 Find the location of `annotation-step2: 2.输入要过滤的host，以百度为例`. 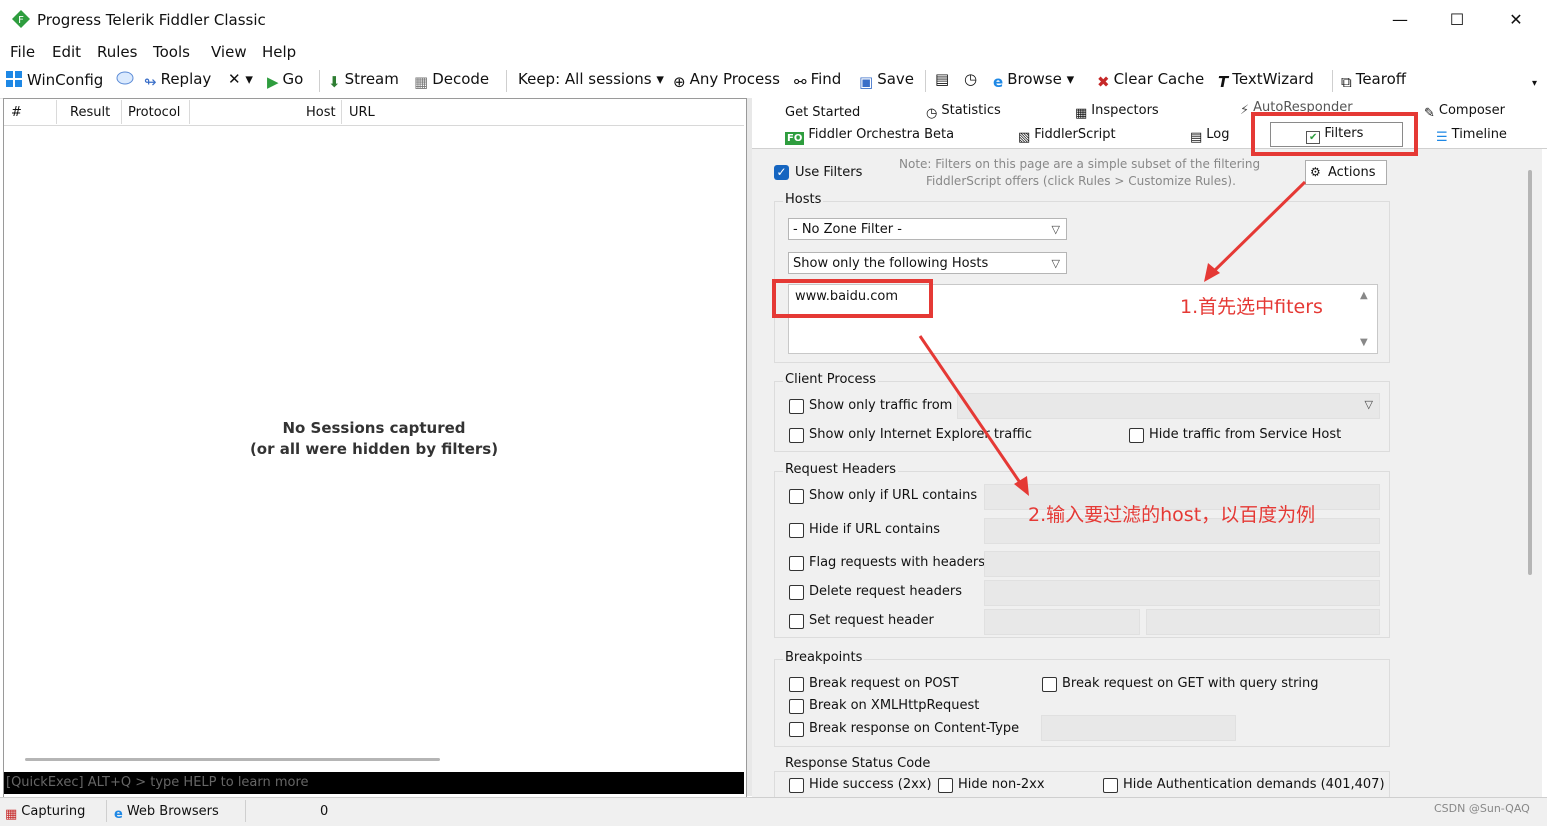

annotation-step2: 2.输入要过滤的host，以百度为例 is located at coordinates (1172, 515).